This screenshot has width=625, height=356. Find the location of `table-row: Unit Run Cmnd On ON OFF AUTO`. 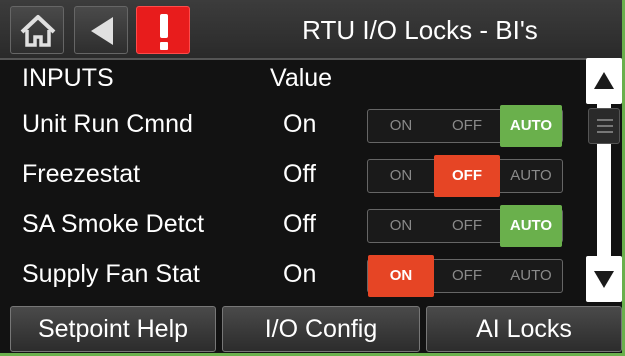

table-row: Unit Run Cmnd On ON OFF AUTO is located at coordinates (290, 127).